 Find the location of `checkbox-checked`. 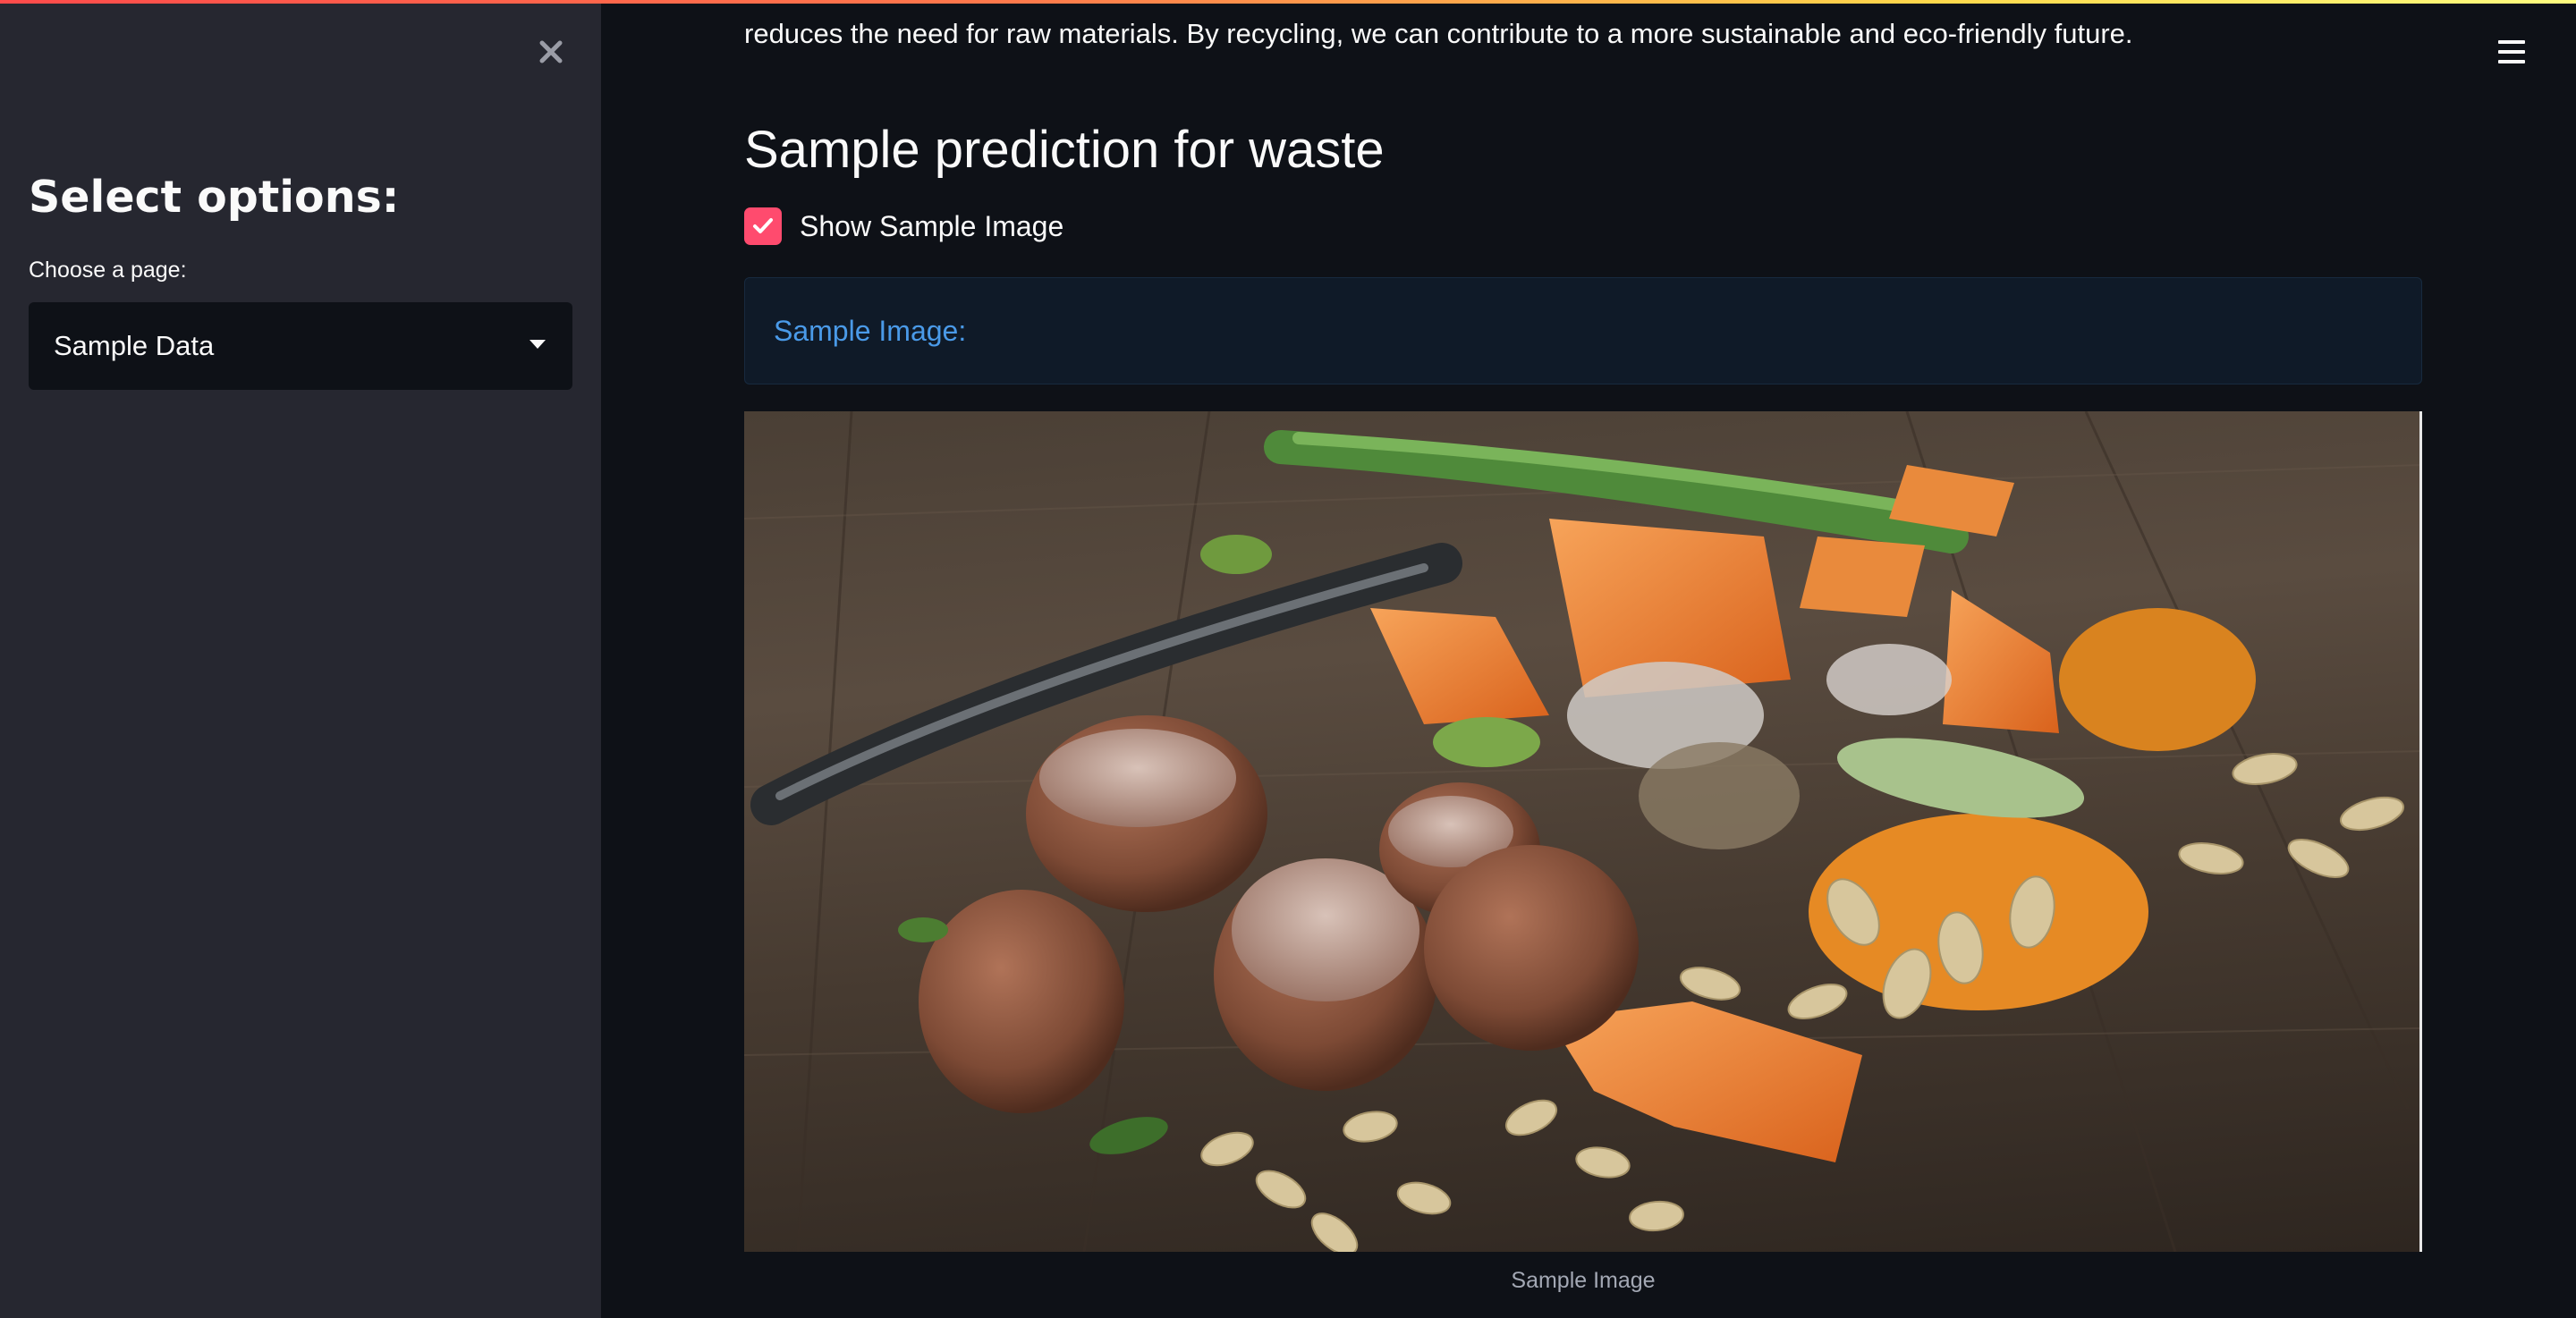

checkbox-checked is located at coordinates (763, 226).